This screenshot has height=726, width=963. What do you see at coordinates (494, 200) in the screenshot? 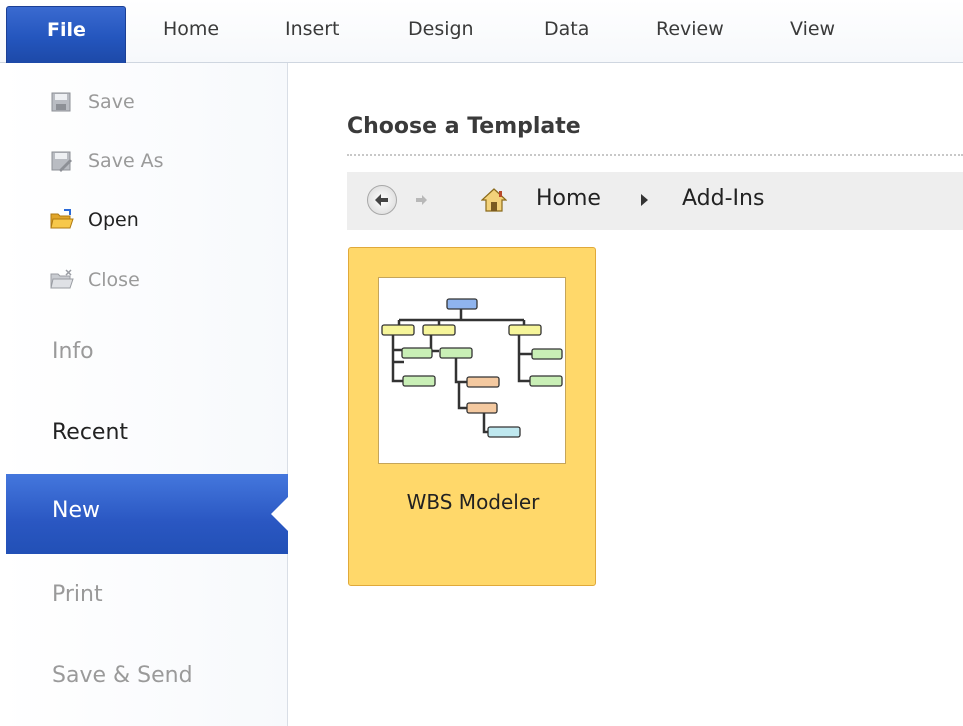
I see `home-icon` at bounding box center [494, 200].